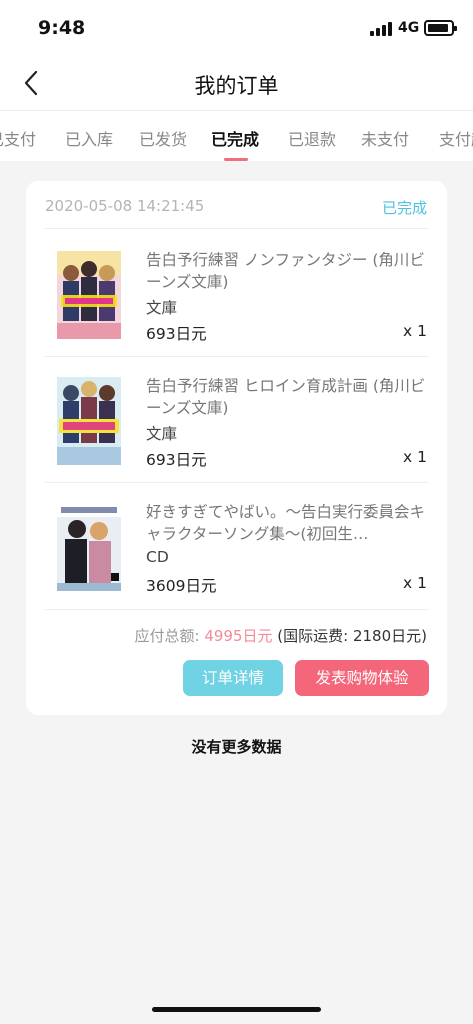 The image size is (473, 1024). I want to click on product-name: 告白予行練習 ヒロイン育成計画 (角川ビーンズ文庫), so click(286, 397).